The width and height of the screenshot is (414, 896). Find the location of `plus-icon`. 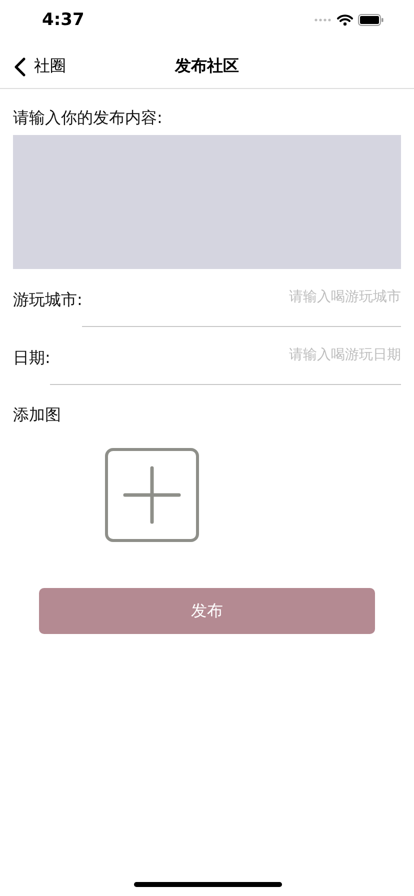

plus-icon is located at coordinates (152, 495).